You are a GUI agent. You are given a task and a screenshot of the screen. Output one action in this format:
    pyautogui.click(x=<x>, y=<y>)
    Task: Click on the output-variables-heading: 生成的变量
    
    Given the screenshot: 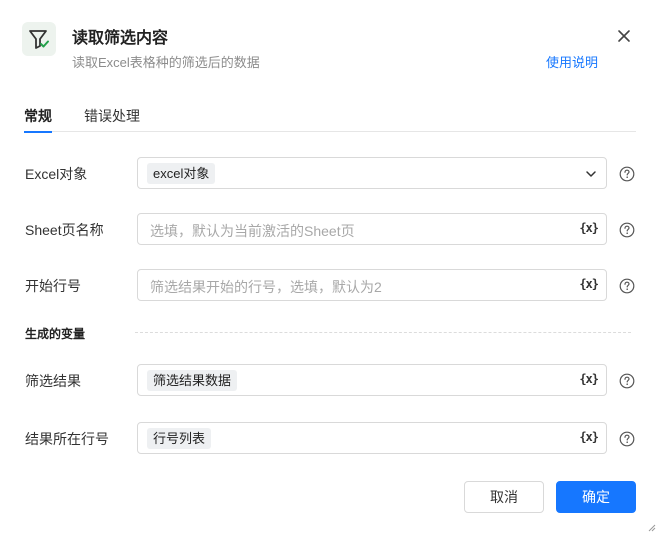 What is the action you would take?
    pyautogui.click(x=55, y=334)
    